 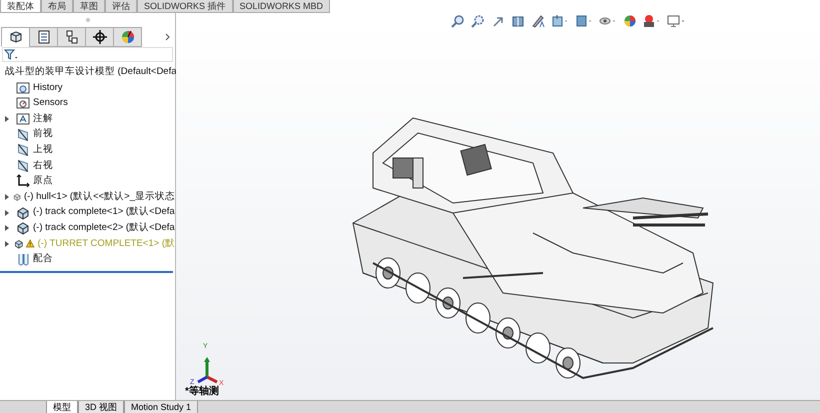 What do you see at coordinates (104, 228) in the screenshot?
I see `tree-item: (-) track complete<2> (默认<Defa` at bounding box center [104, 228].